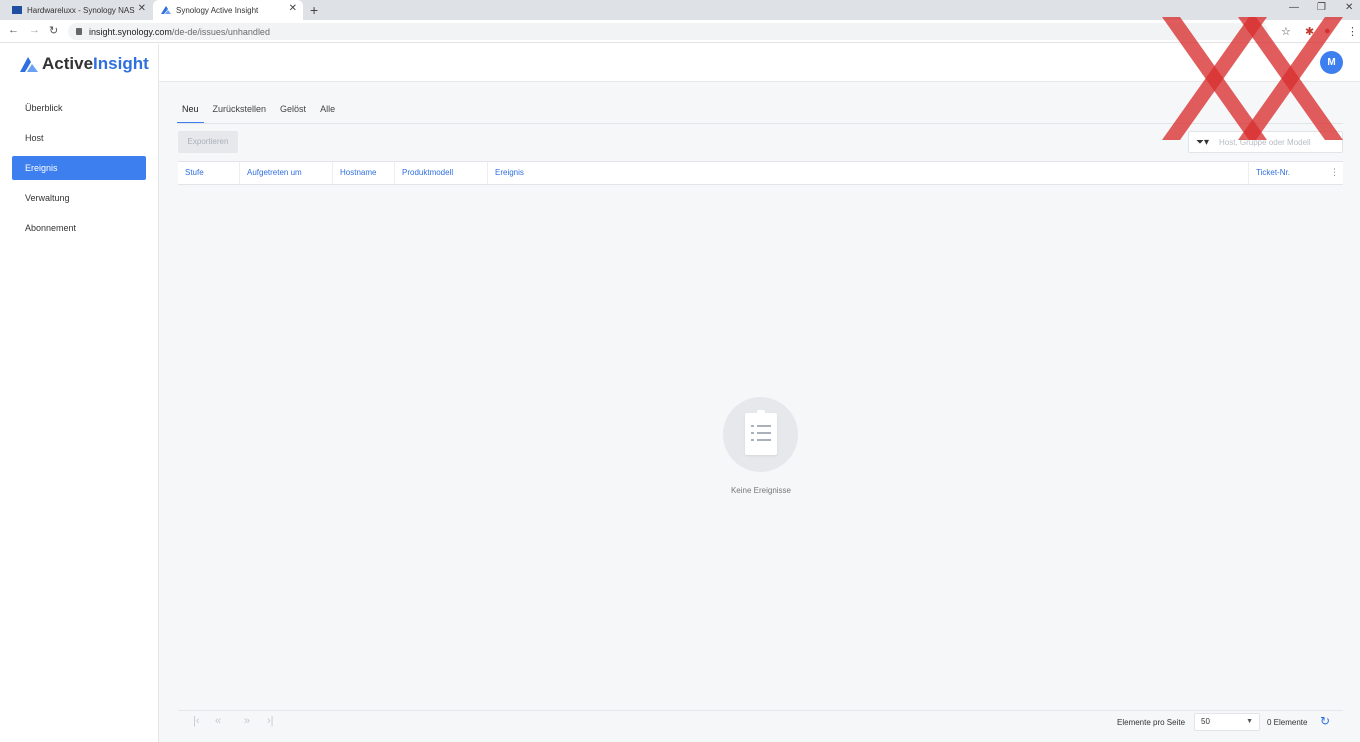 This screenshot has width=1360, height=742. I want to click on clipboard-icon, so click(761, 432).